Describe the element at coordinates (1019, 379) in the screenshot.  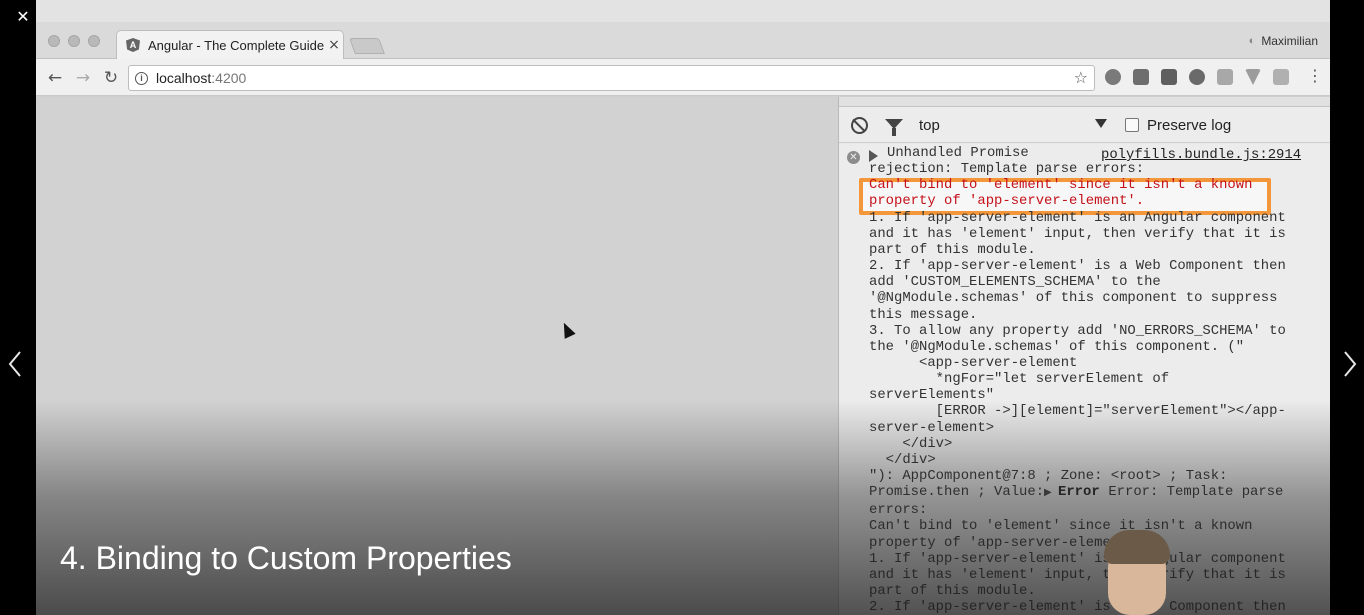
I see `console-line: *ngFor="let serverElement of` at that location.